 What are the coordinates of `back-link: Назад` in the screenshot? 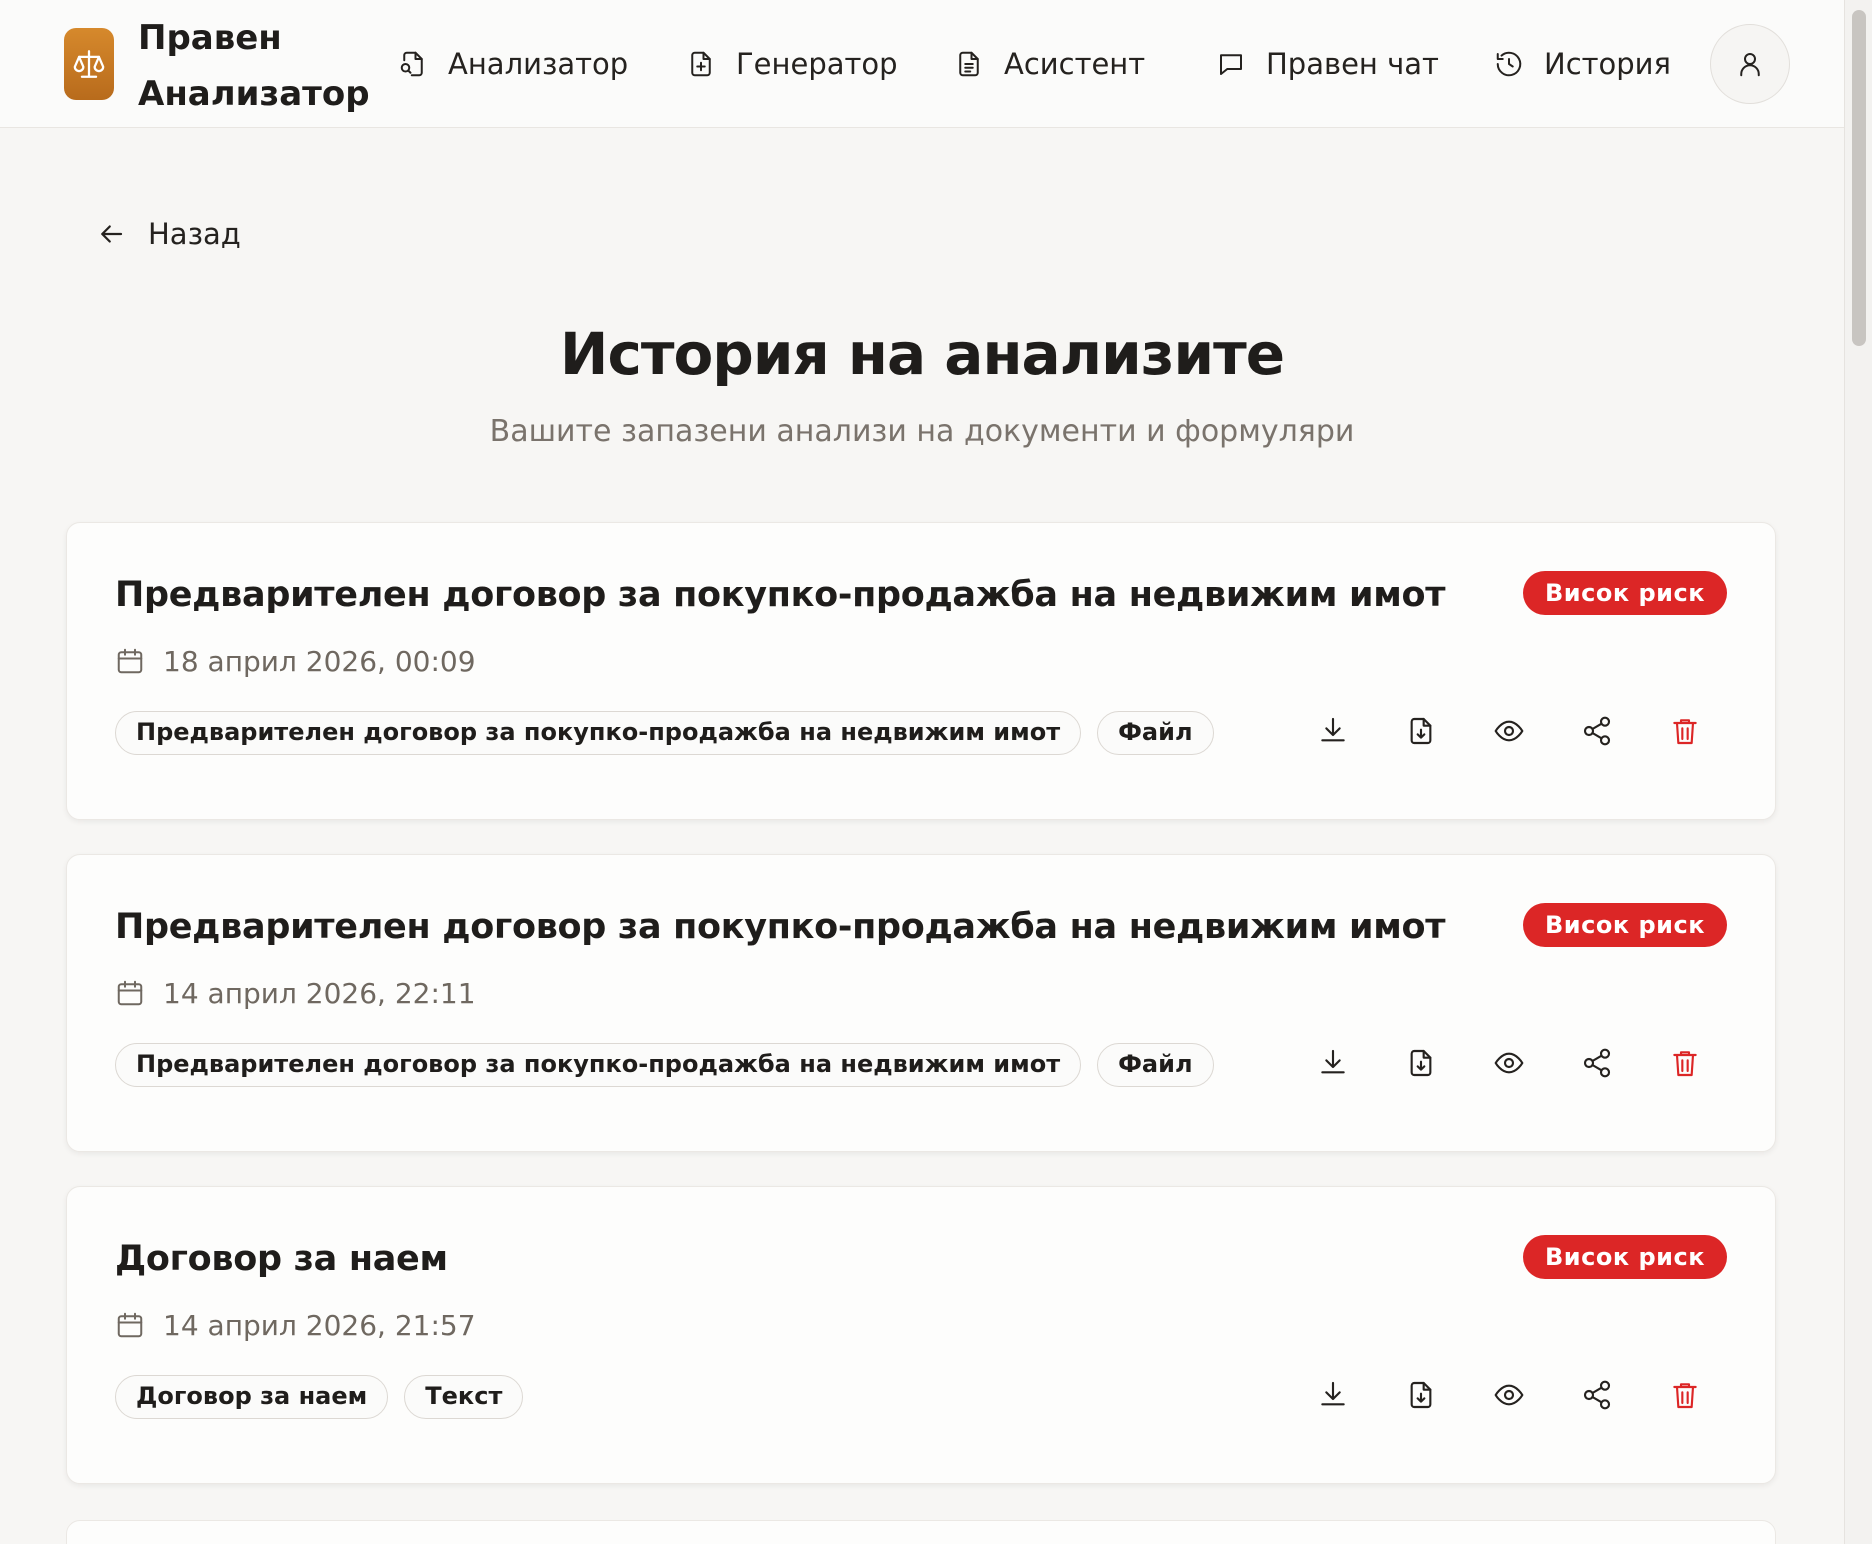 It's located at (168, 234).